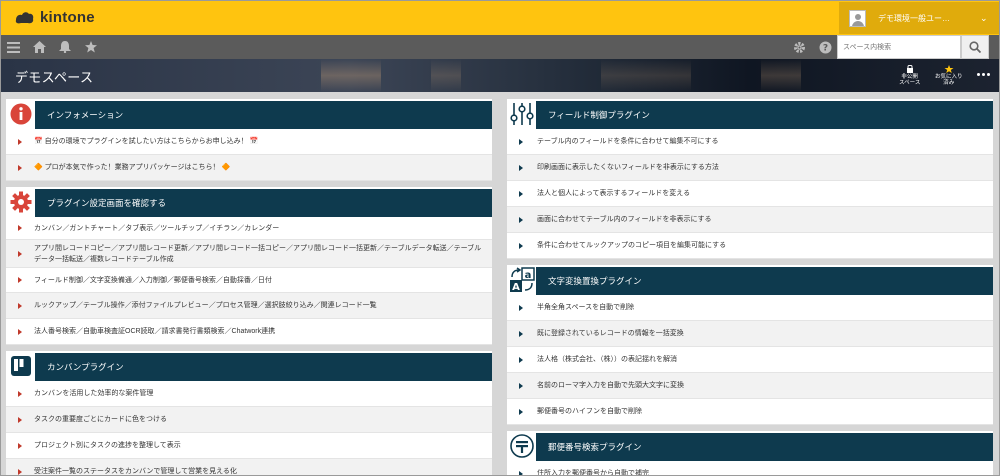 This screenshot has width=1000, height=476. What do you see at coordinates (750, 412) in the screenshot?
I see `list-item-link: 郵便番号のハイフンを自動で削除` at bounding box center [750, 412].